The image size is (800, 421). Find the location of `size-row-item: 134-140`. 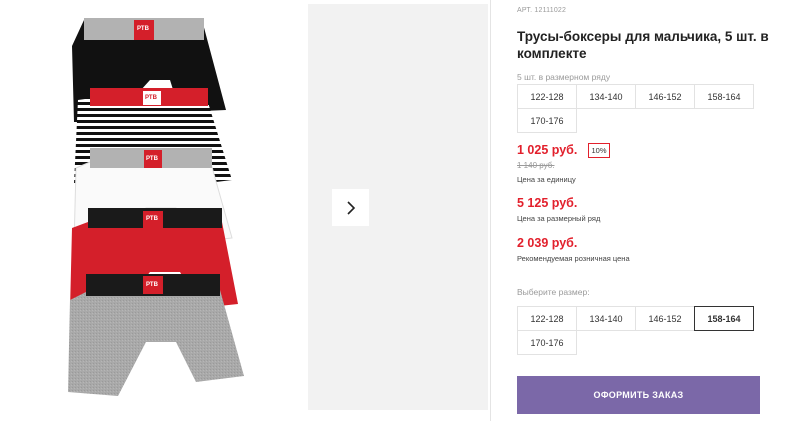

size-row-item: 134-140 is located at coordinates (606, 96).